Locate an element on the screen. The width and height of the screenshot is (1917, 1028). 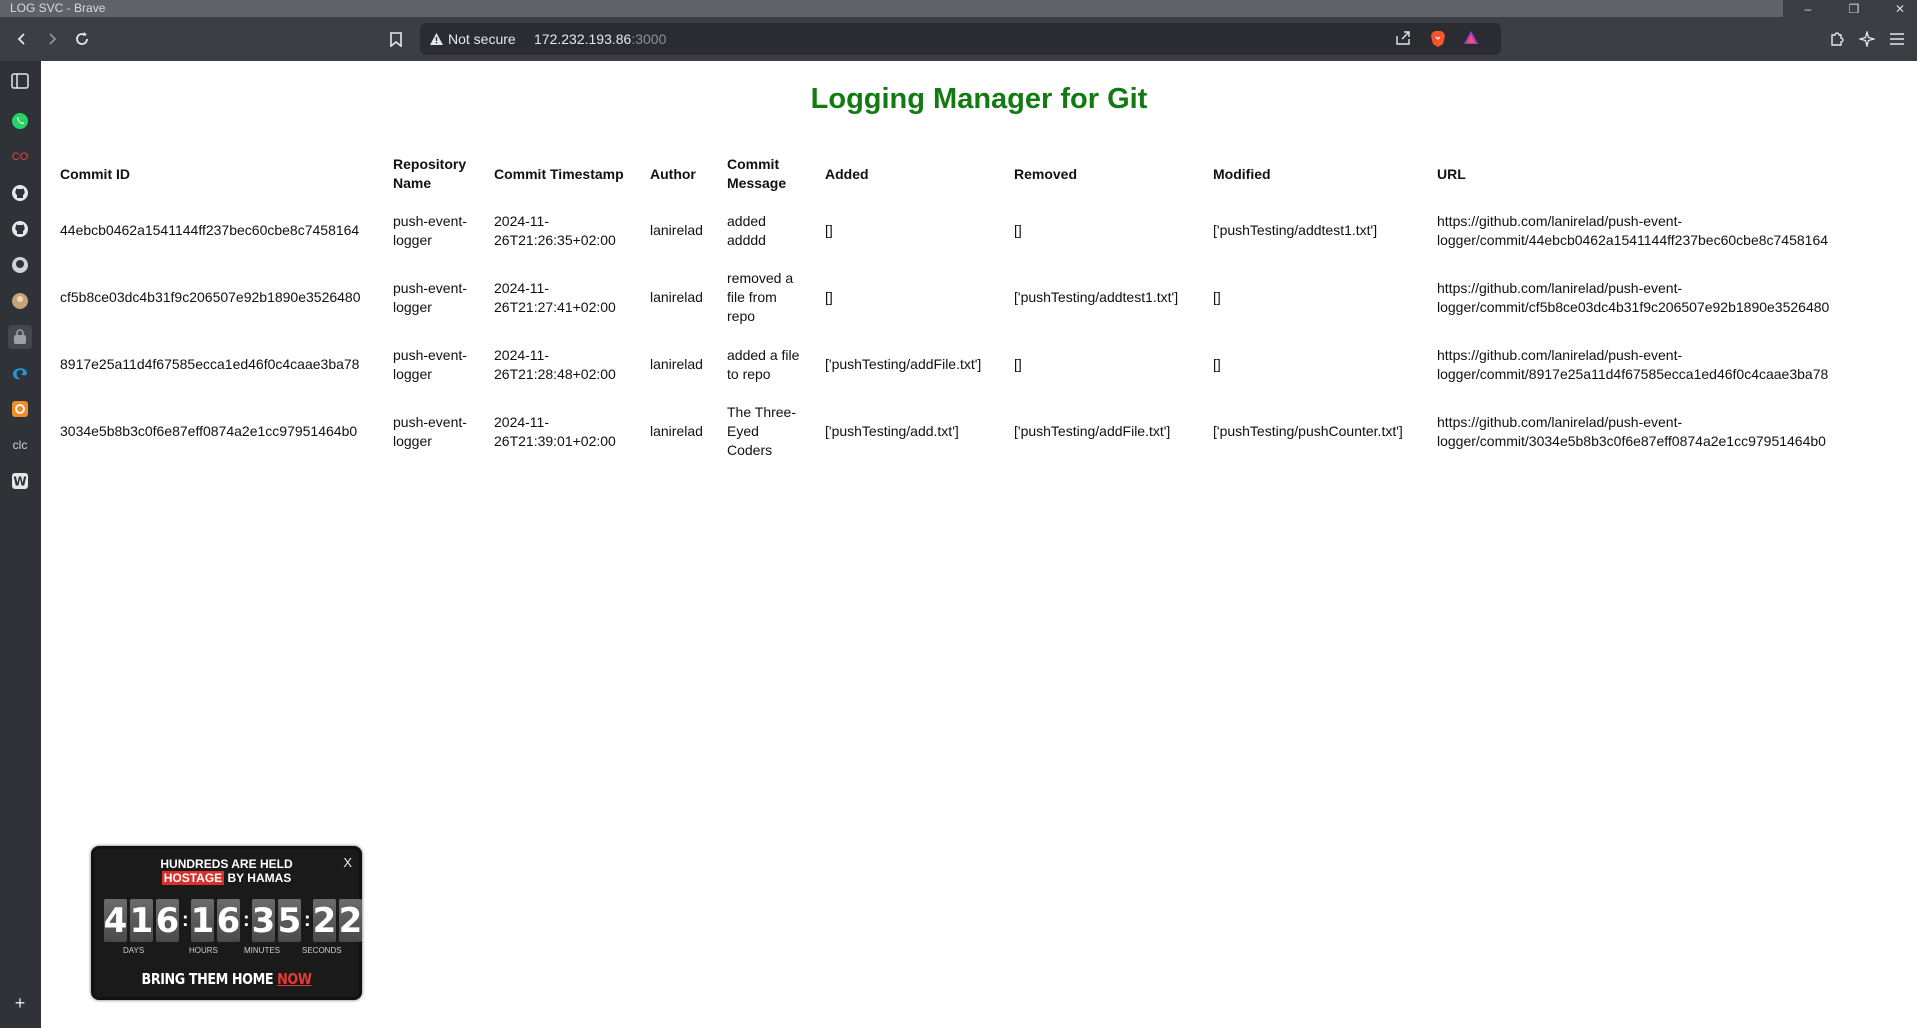
column-header-commit-id: Commit ID is located at coordinates (95, 173).